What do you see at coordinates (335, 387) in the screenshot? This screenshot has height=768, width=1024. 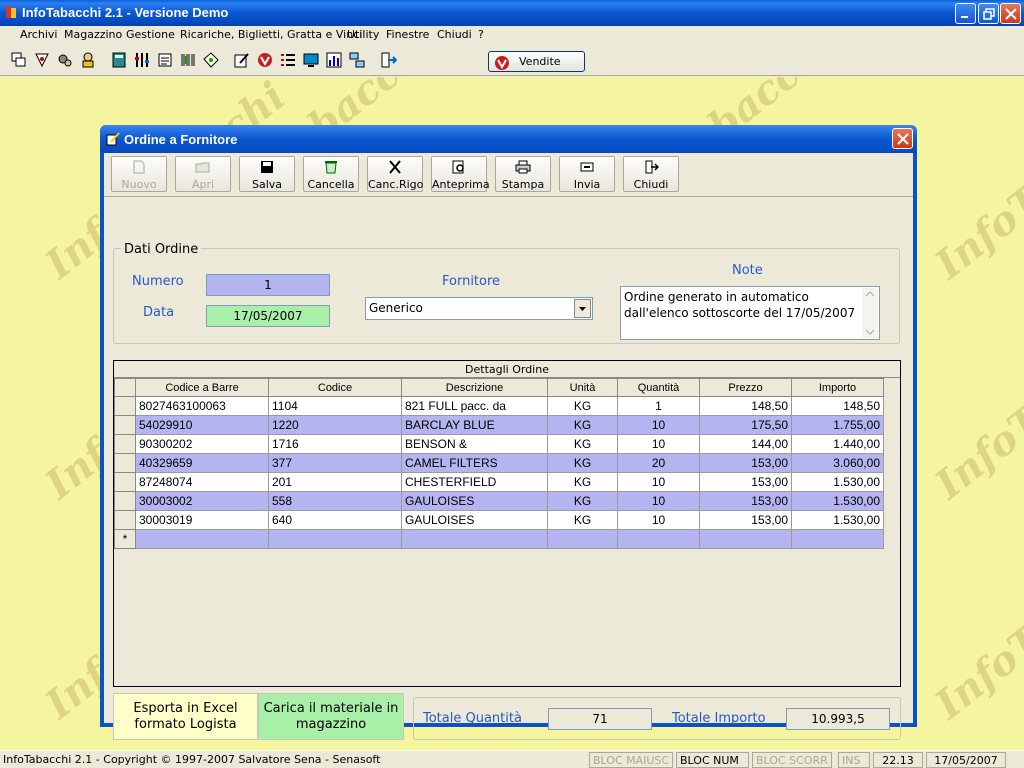 I see `column-header: Codice` at bounding box center [335, 387].